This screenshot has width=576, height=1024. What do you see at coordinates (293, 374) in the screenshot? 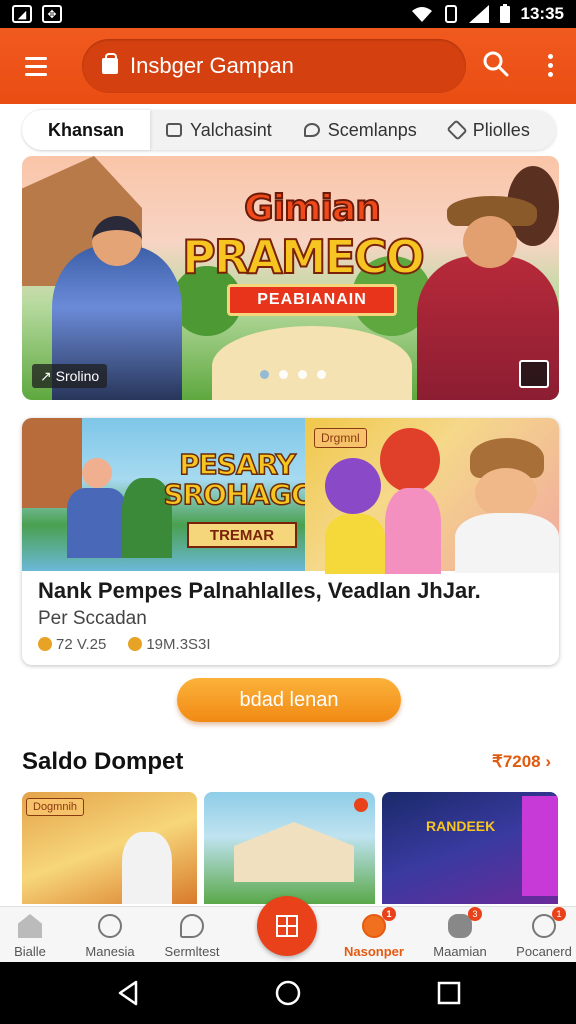
I see `carousel-dots` at bounding box center [293, 374].